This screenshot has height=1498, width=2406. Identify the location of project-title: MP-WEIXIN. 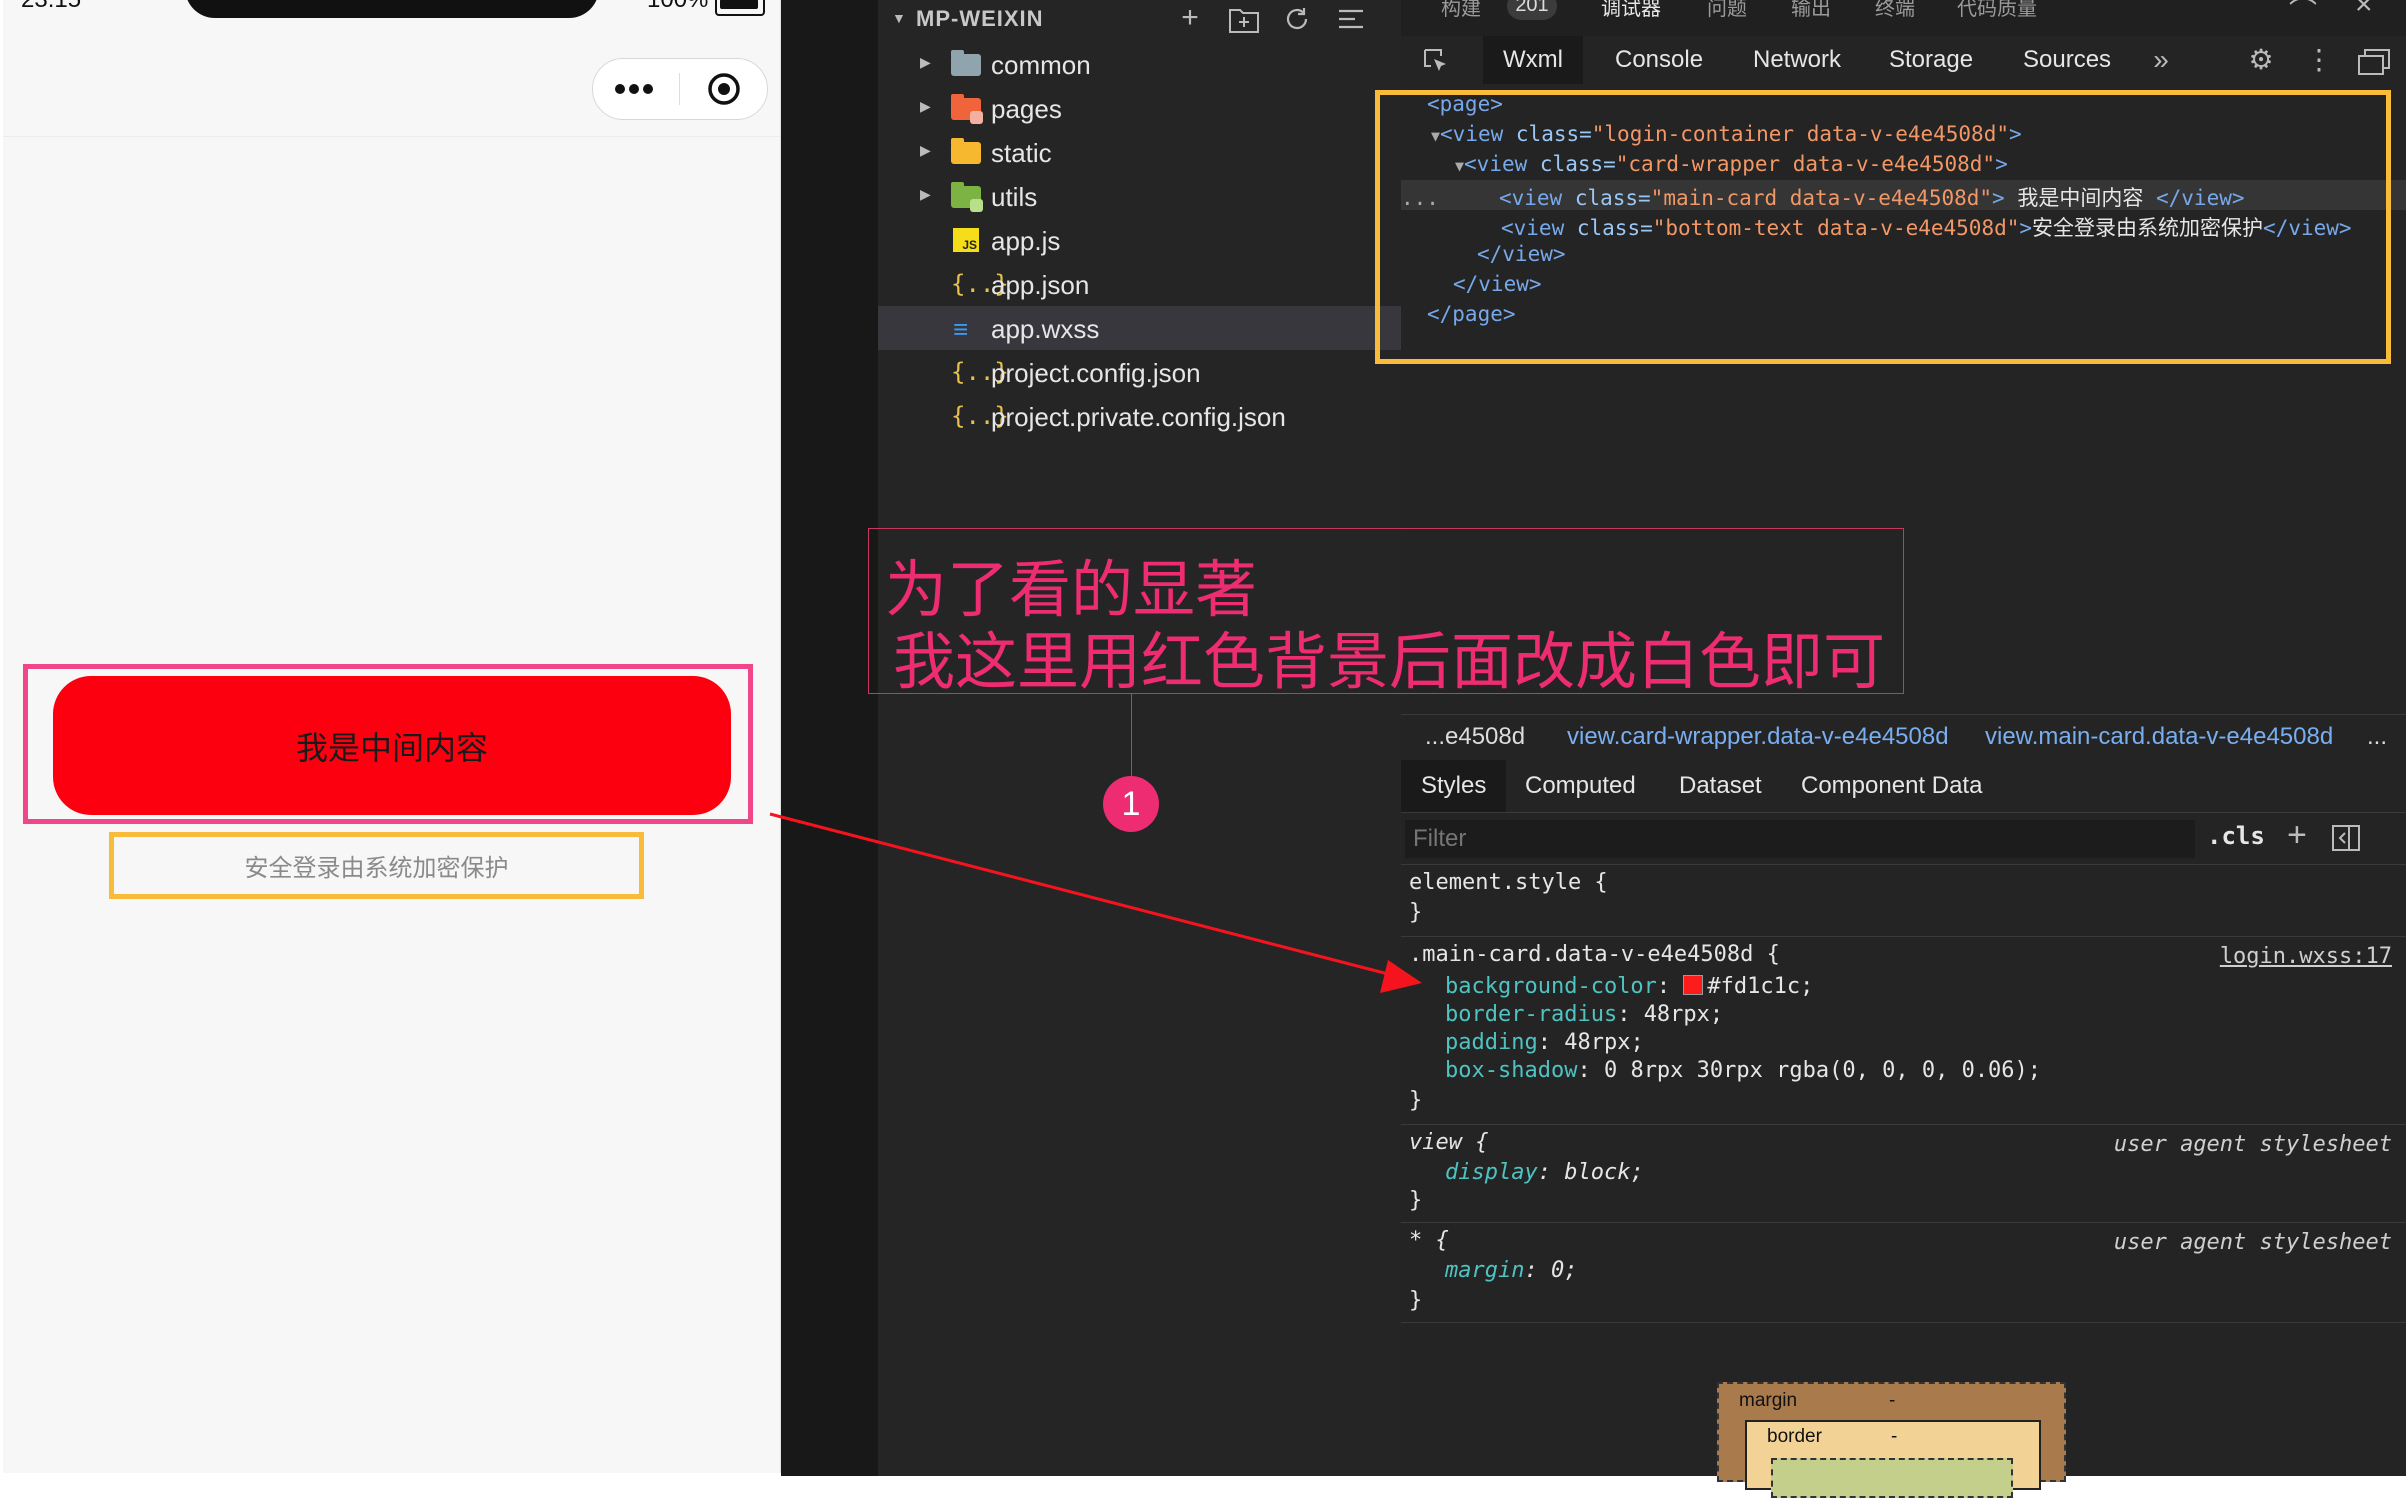
(980, 18).